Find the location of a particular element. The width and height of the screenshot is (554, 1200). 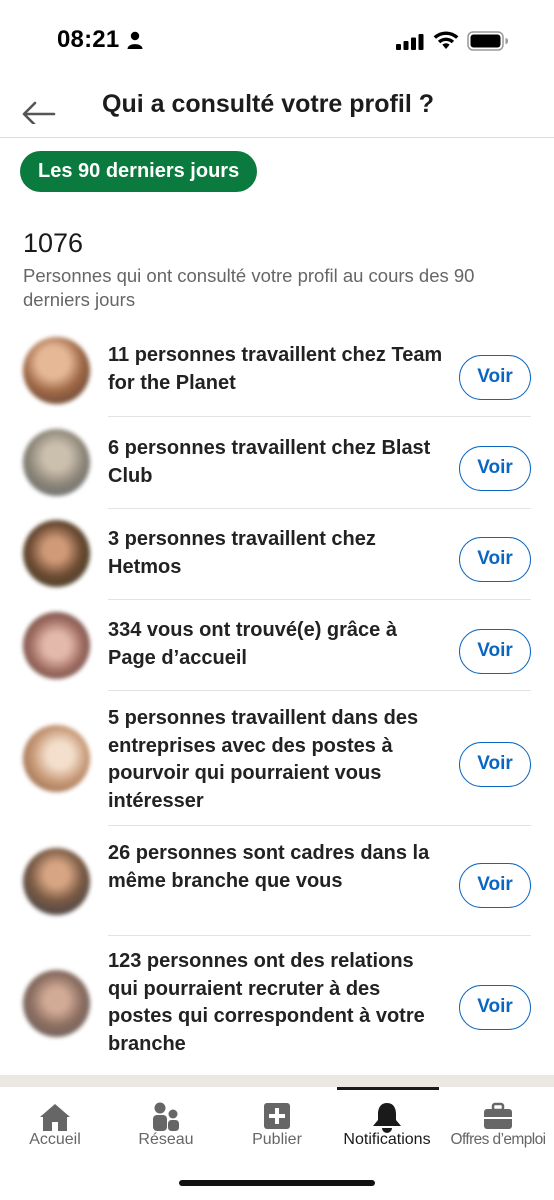

post-icon is located at coordinates (277, 1116).